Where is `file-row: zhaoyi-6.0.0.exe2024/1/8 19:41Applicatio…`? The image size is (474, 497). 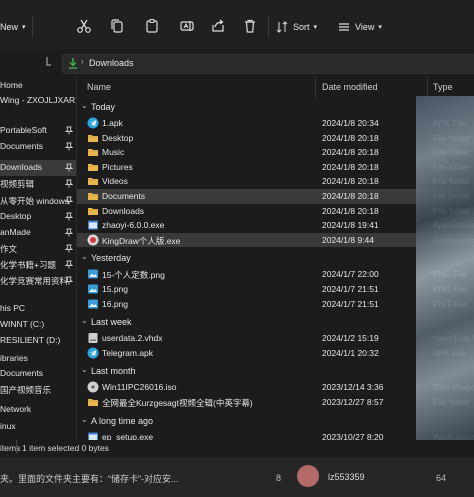 file-row: zhaoyi-6.0.0.exe2024/1/8 19:41Applicatio… is located at coordinates (275, 225).